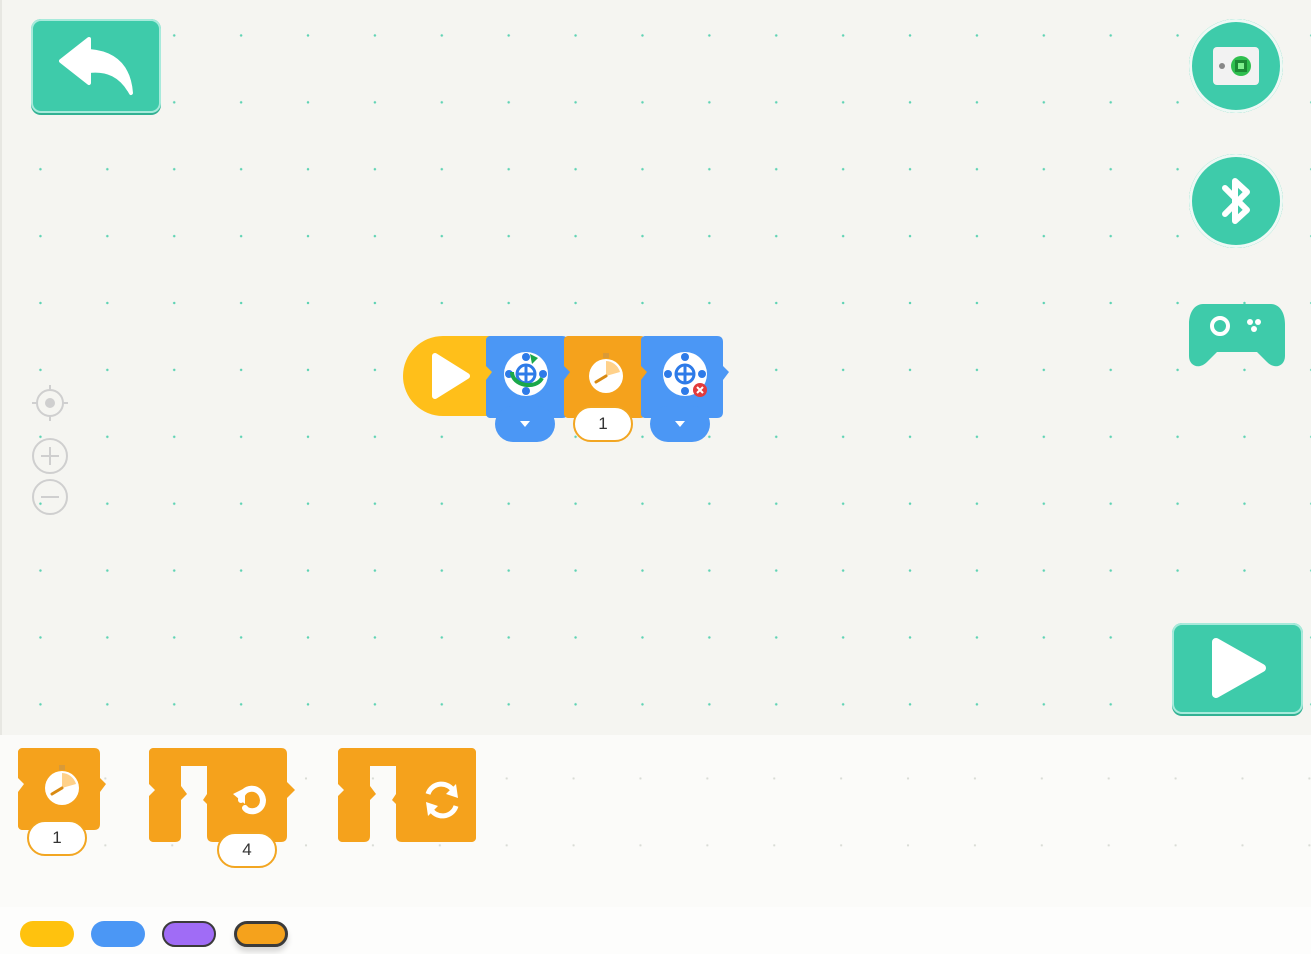 This screenshot has height=954, width=1311. Describe the element at coordinates (247, 850) in the screenshot. I see `palette-repeat-value: 4` at that location.